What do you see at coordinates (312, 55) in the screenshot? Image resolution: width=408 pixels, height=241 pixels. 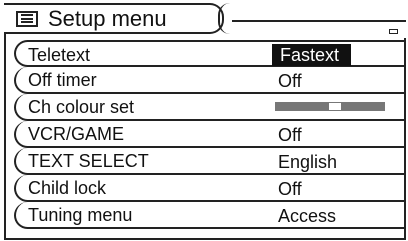 I see `menu-item-value: Fastext` at bounding box center [312, 55].